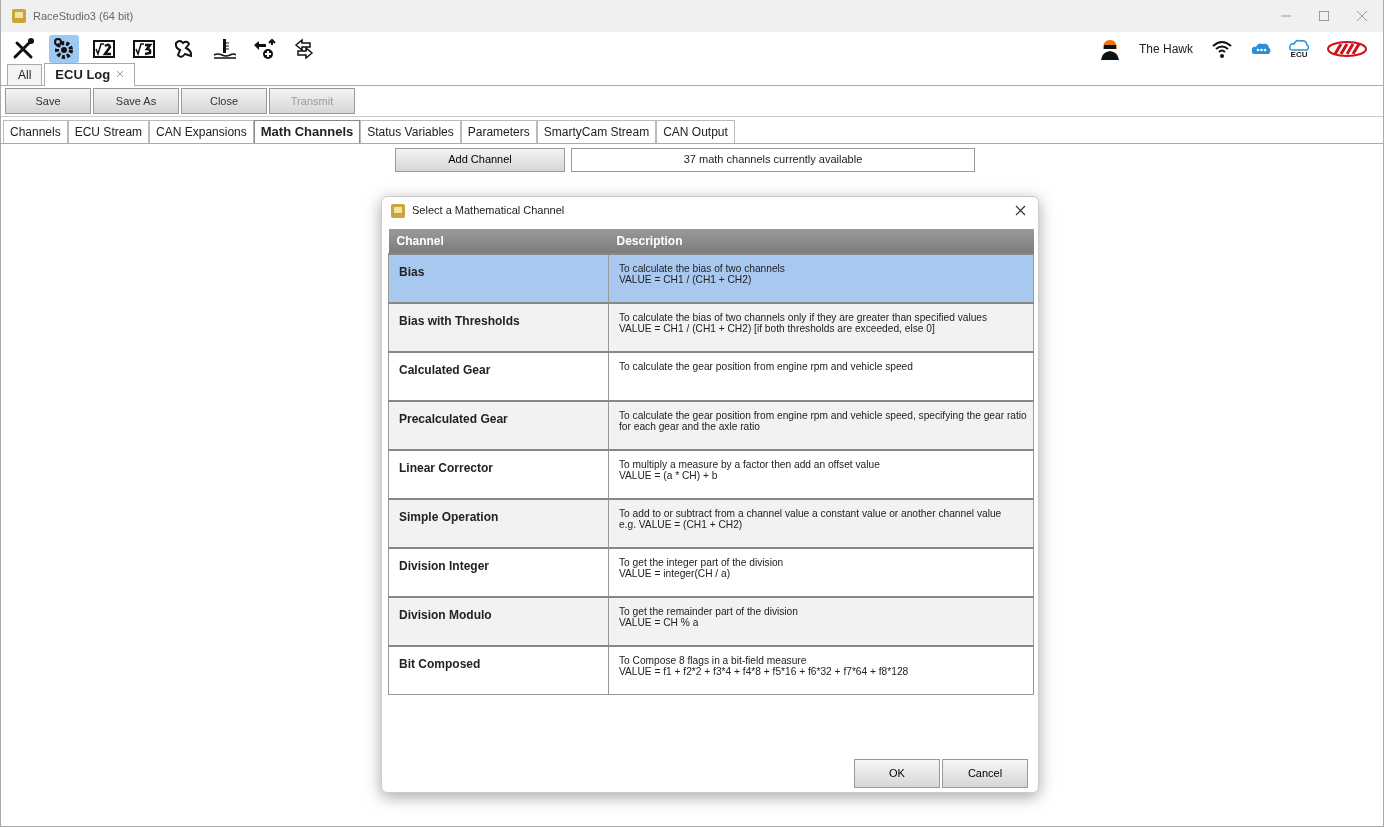  What do you see at coordinates (498, 241) in the screenshot?
I see `column-header: Channel` at bounding box center [498, 241].